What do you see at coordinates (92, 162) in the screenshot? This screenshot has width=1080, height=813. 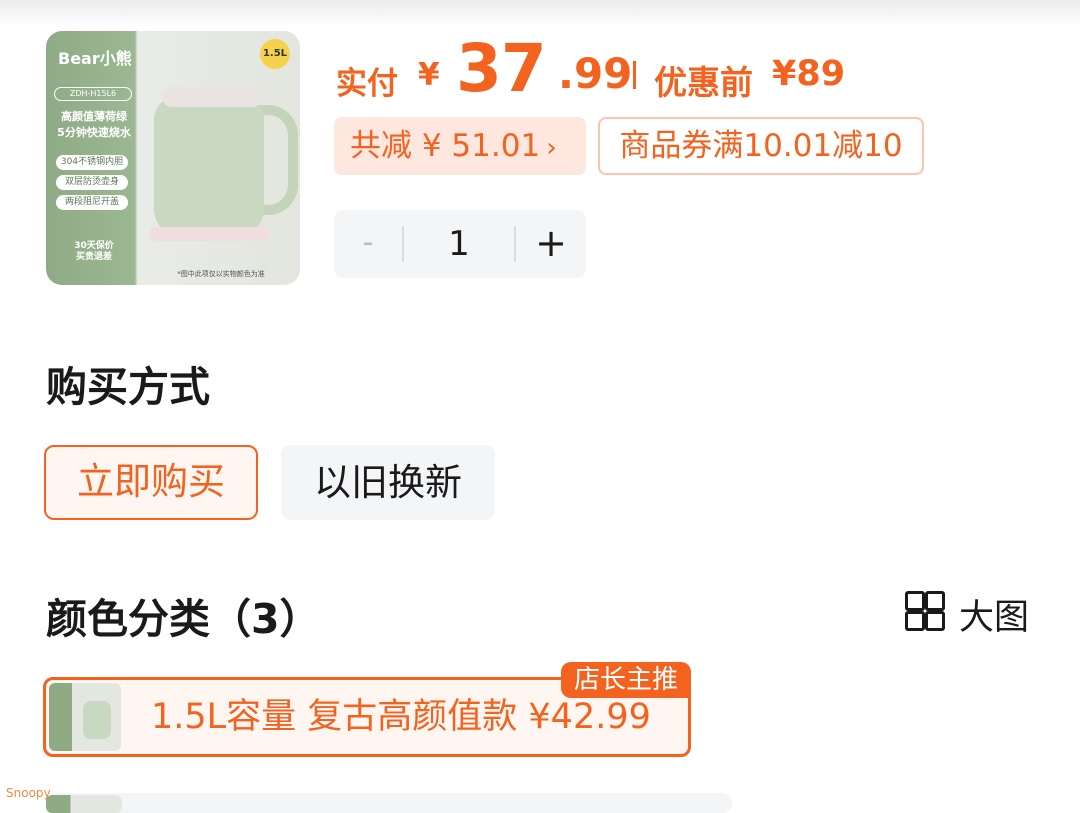 I see `feature-pill: 304不锈钢内胆` at bounding box center [92, 162].